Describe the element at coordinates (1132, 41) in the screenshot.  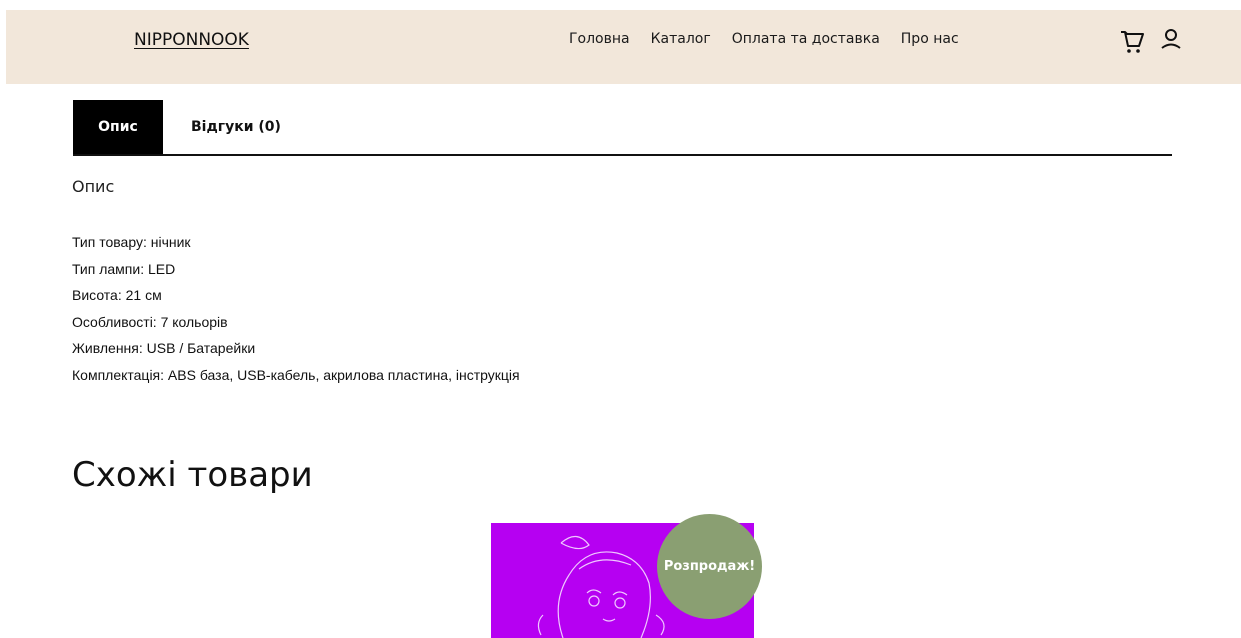
I see `cart-icon` at that location.